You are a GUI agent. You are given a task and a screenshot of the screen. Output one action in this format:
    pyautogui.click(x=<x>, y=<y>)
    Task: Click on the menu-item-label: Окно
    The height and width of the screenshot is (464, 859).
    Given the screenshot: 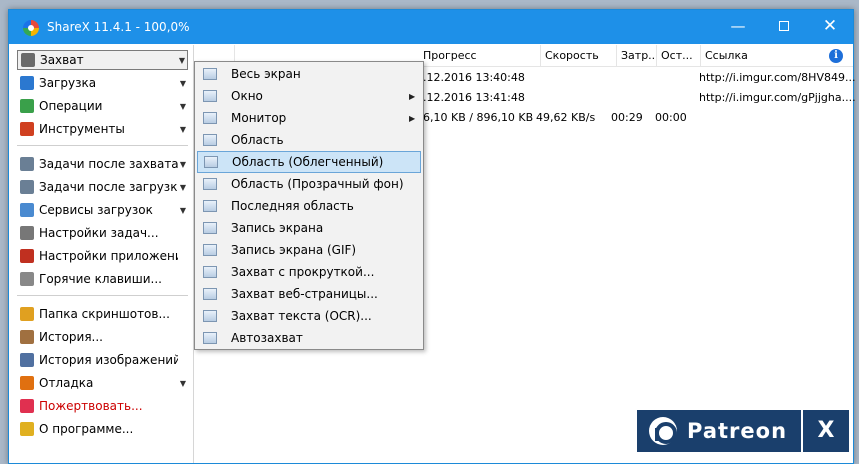 What is the action you would take?
    pyautogui.click(x=247, y=96)
    